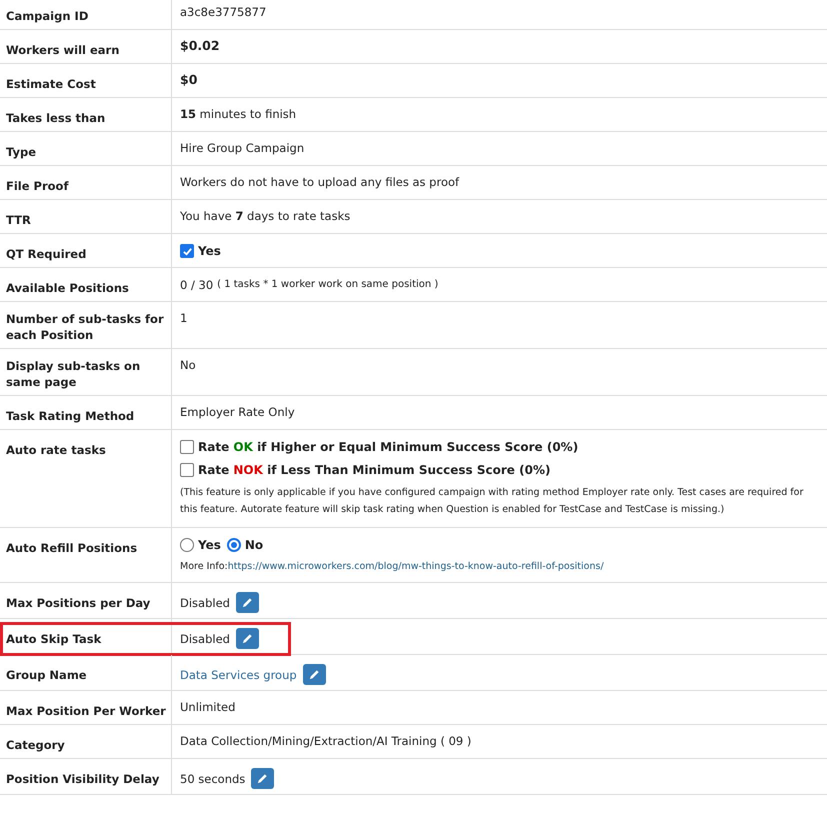 The image size is (827, 829). What do you see at coordinates (208, 707) in the screenshot?
I see `field-value: Unlimited` at bounding box center [208, 707].